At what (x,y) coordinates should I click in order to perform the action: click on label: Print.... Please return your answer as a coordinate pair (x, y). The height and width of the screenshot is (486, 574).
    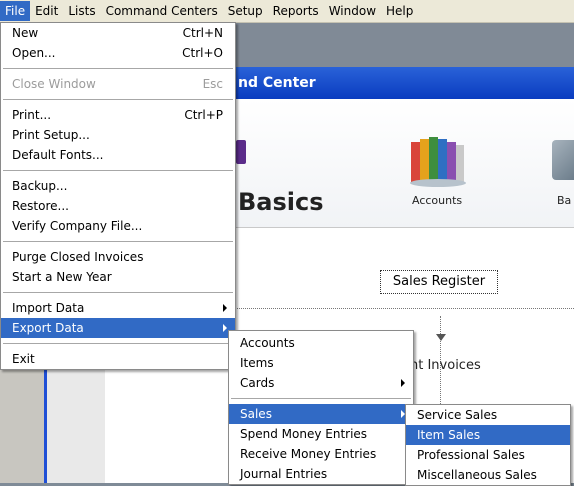
    Looking at the image, I should click on (32, 115).